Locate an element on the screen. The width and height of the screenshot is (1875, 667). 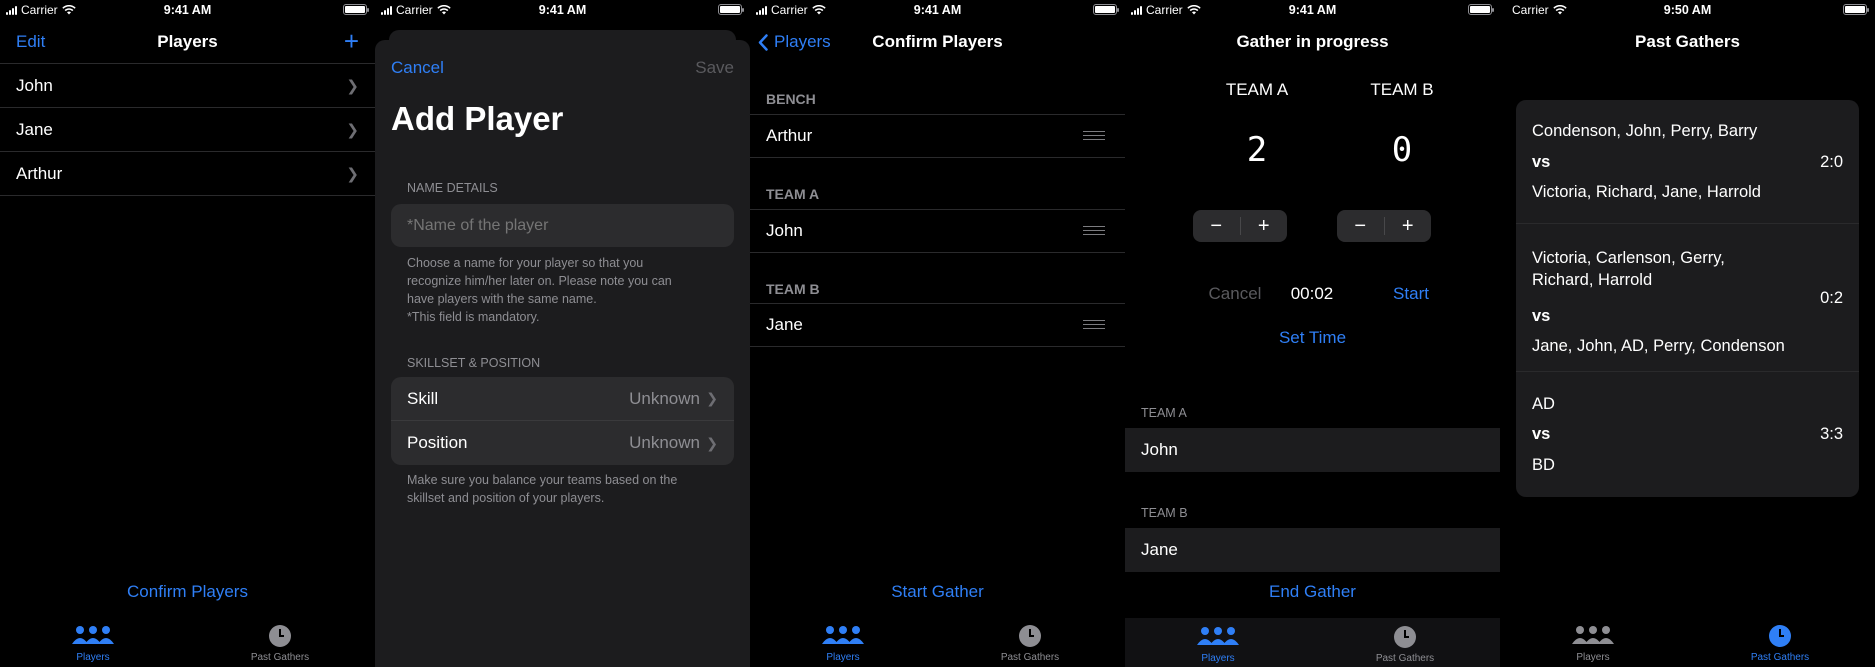
skill-group: Skill Unknown ❯ Position Unknown ❯ is located at coordinates (562, 421).